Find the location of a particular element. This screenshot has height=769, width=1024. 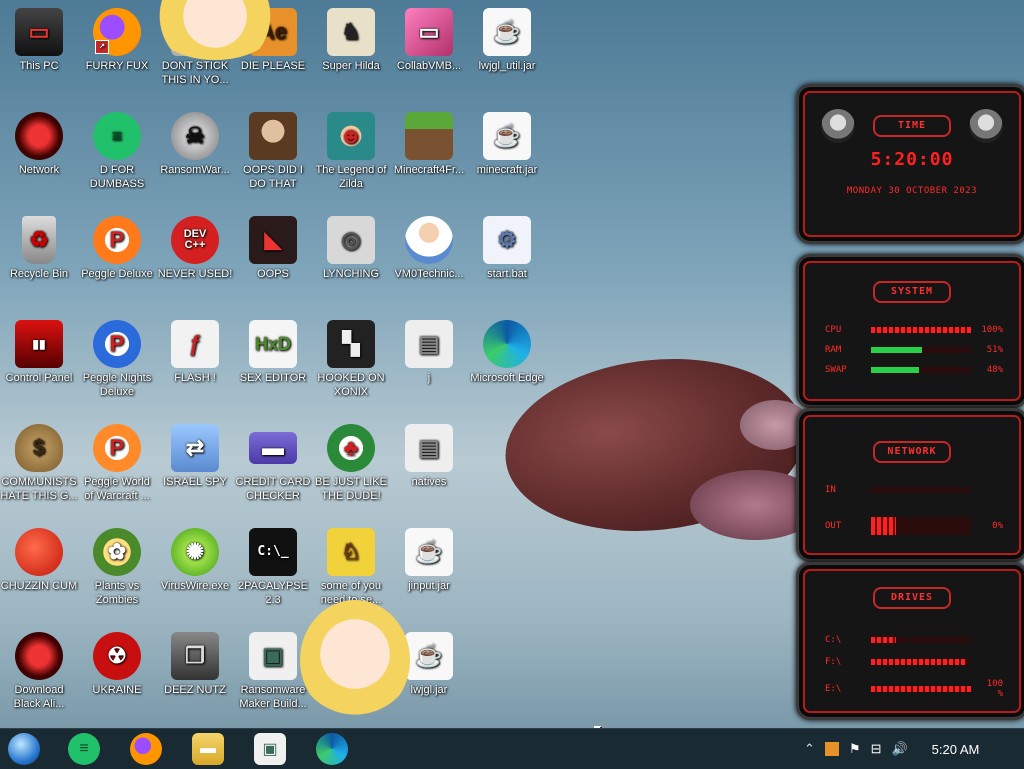

network-icon: ⊟ is located at coordinates (876, 749).